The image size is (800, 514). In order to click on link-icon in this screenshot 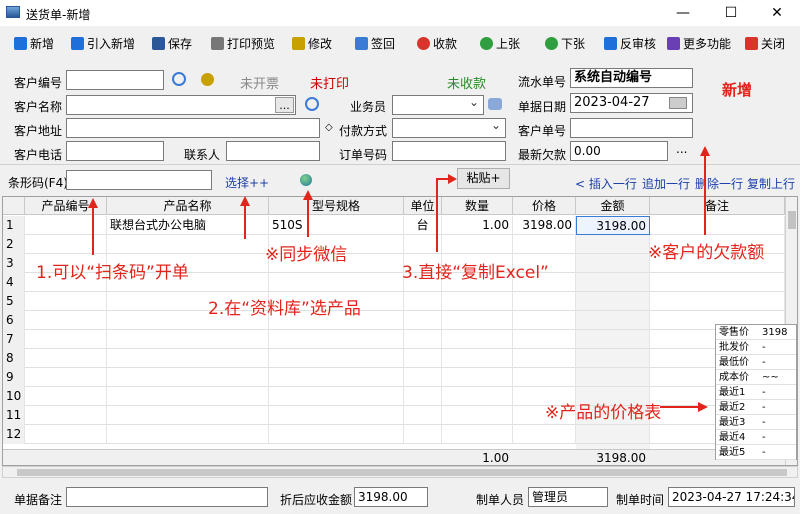, I will do `click(207, 79)`.